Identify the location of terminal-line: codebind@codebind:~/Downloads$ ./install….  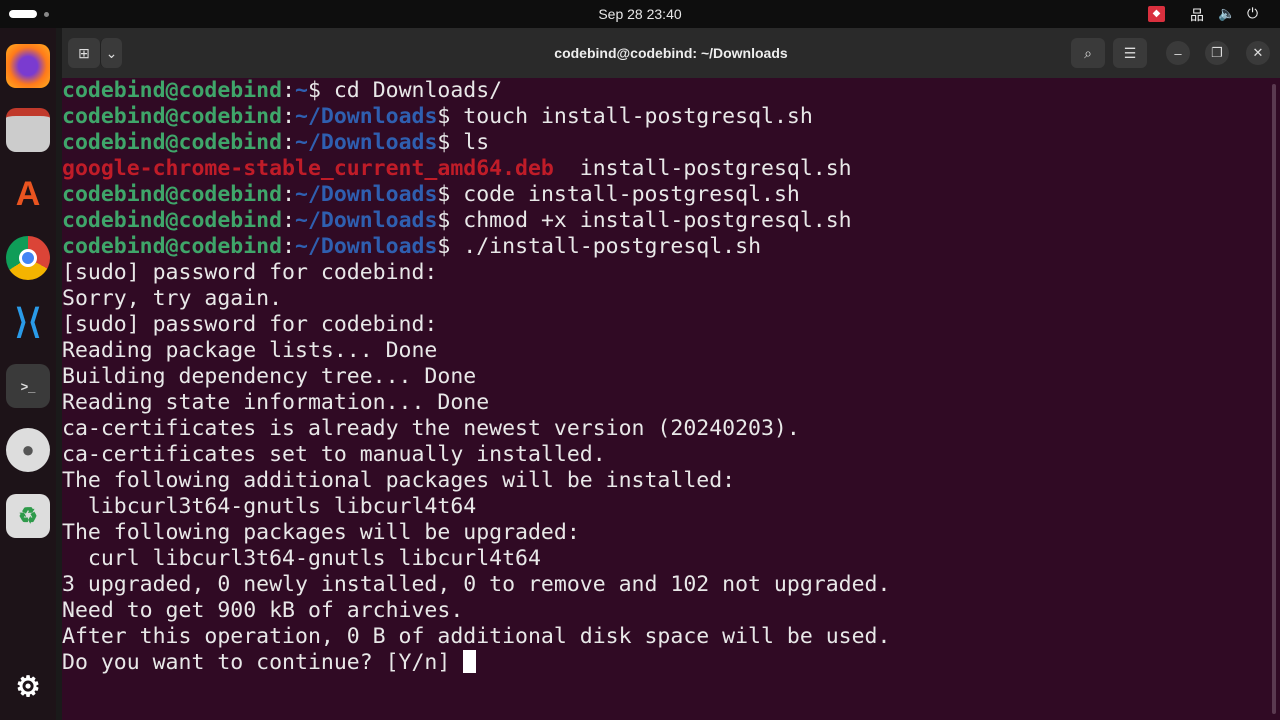
(665, 247).